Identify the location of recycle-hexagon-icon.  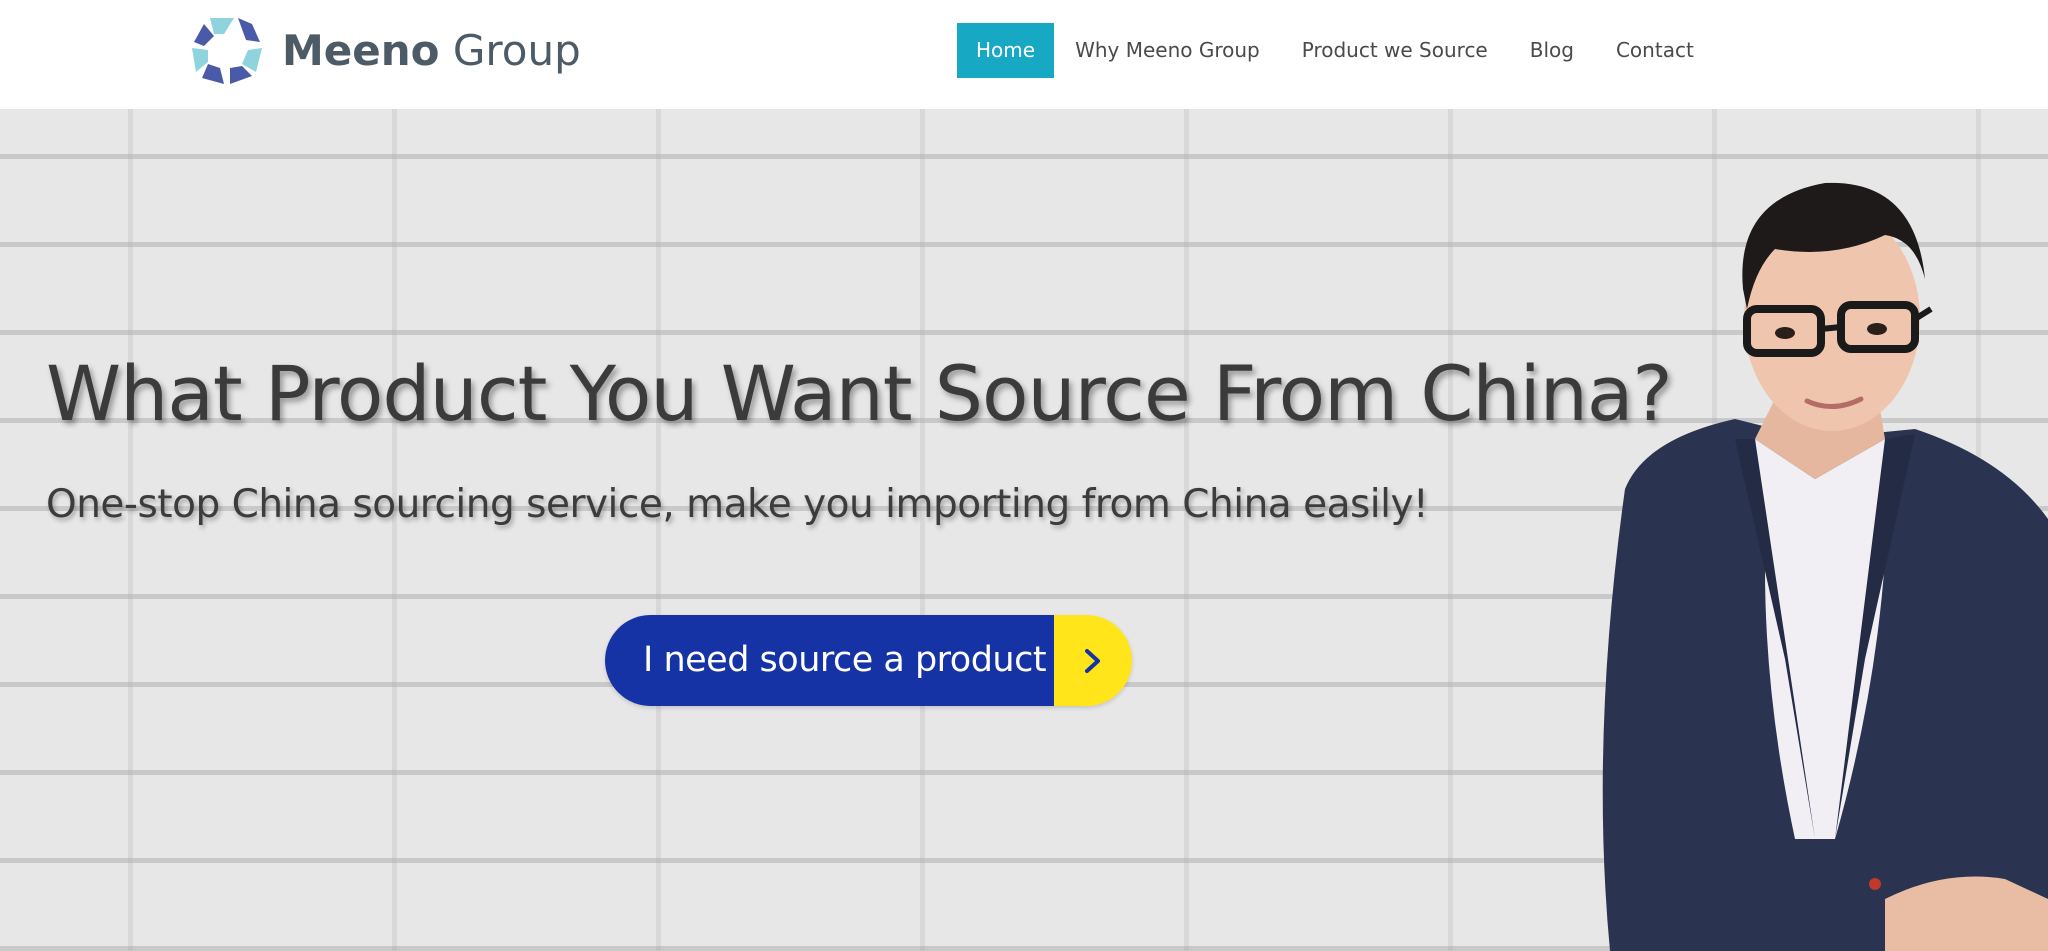
(227, 51).